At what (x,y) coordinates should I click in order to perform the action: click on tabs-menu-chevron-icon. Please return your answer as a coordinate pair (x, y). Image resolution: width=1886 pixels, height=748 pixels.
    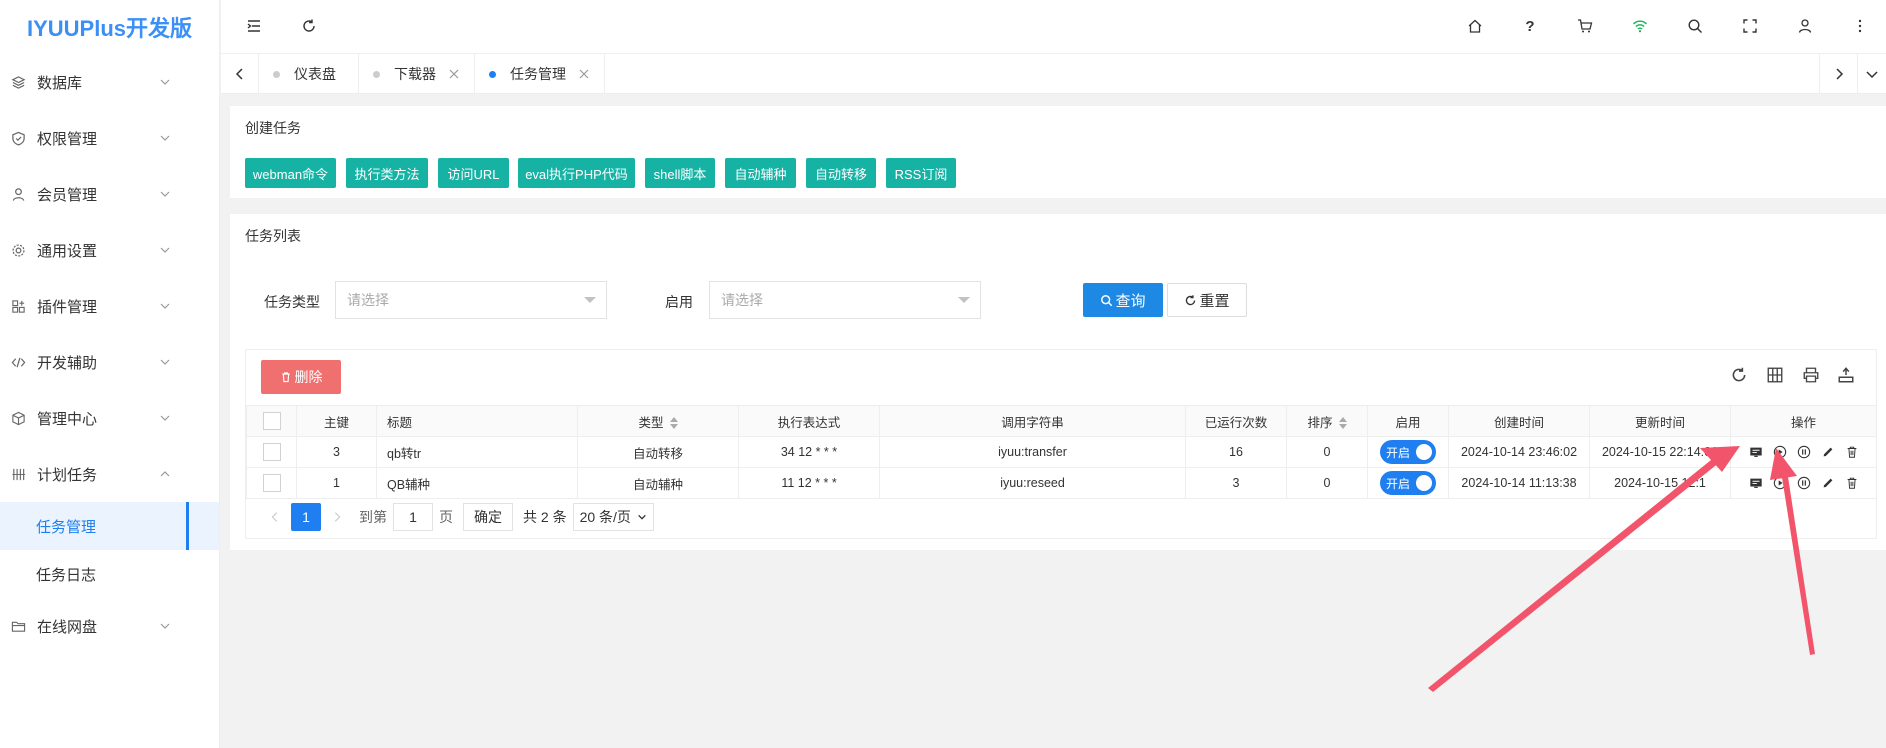
    Looking at the image, I should click on (1871, 74).